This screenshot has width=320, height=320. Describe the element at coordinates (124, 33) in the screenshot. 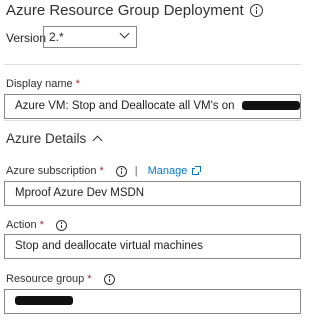

I see `chevron-down-icon` at that location.